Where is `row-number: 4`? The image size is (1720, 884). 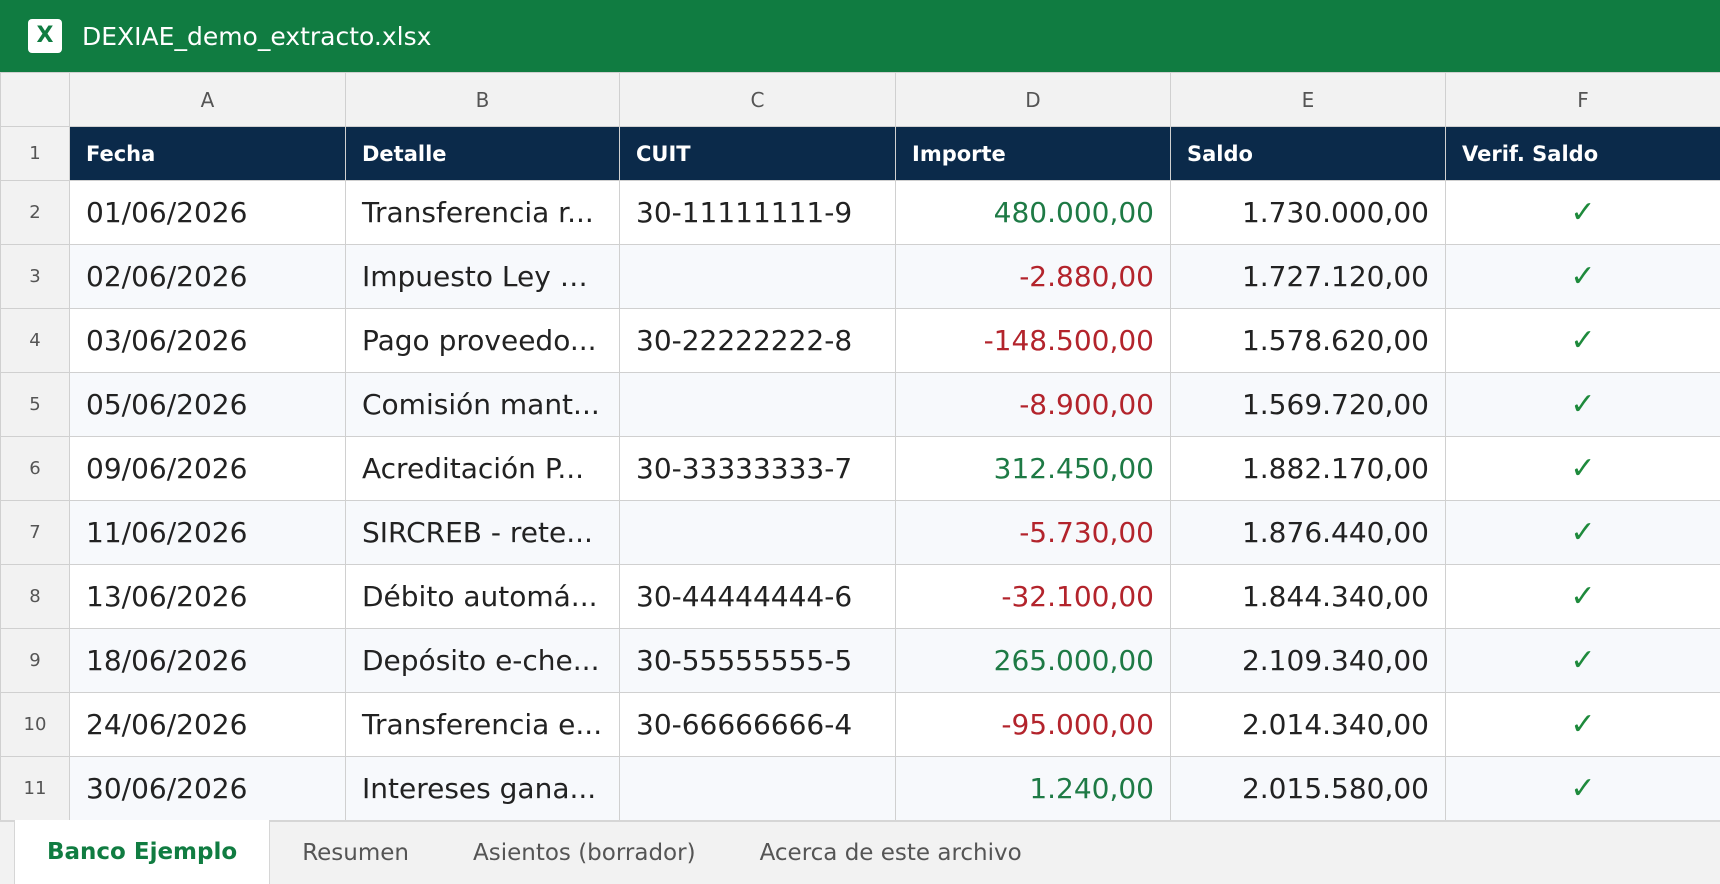 row-number: 4 is located at coordinates (35, 340).